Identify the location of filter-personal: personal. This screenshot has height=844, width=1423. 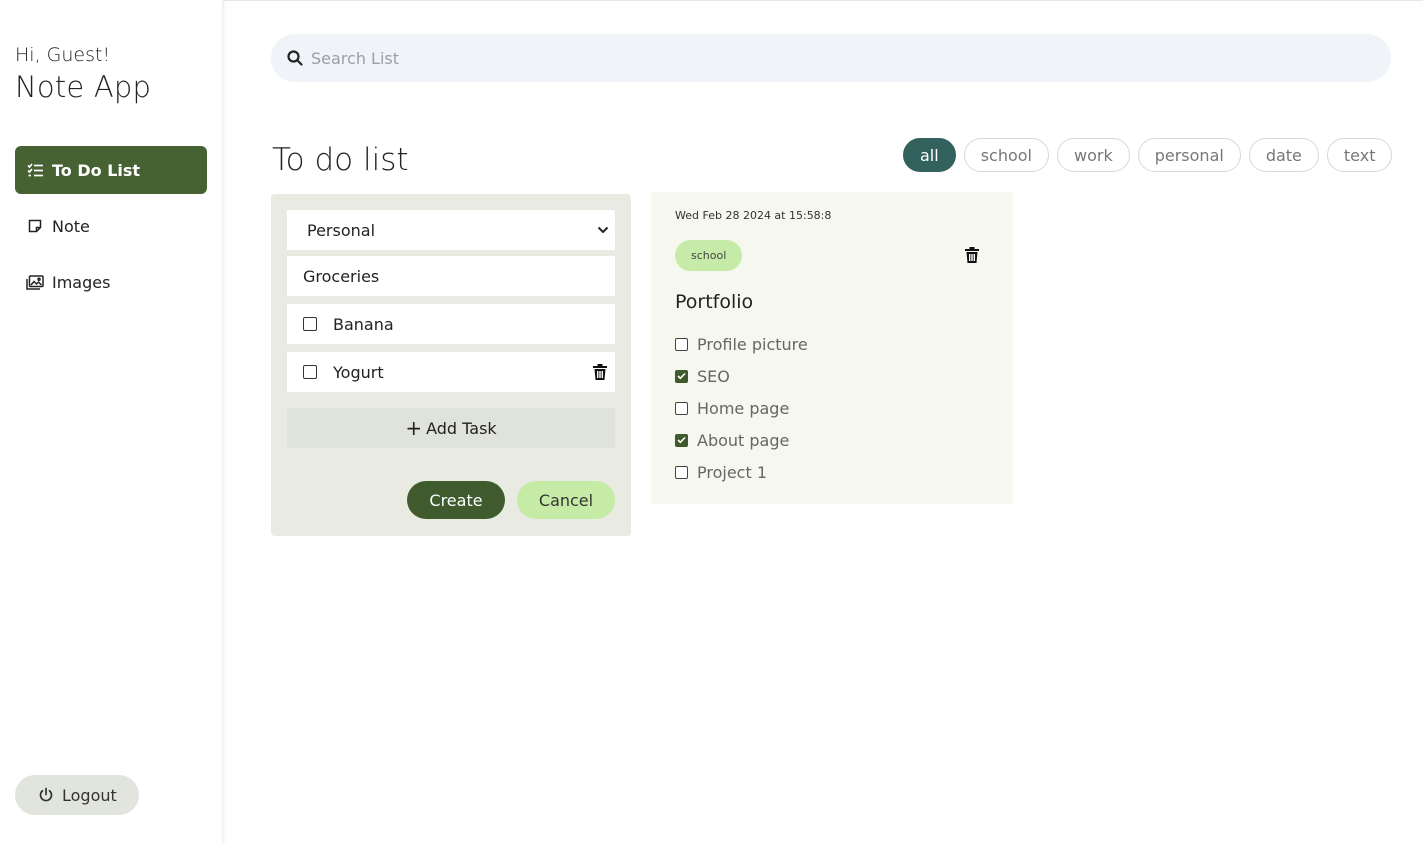
(1189, 155).